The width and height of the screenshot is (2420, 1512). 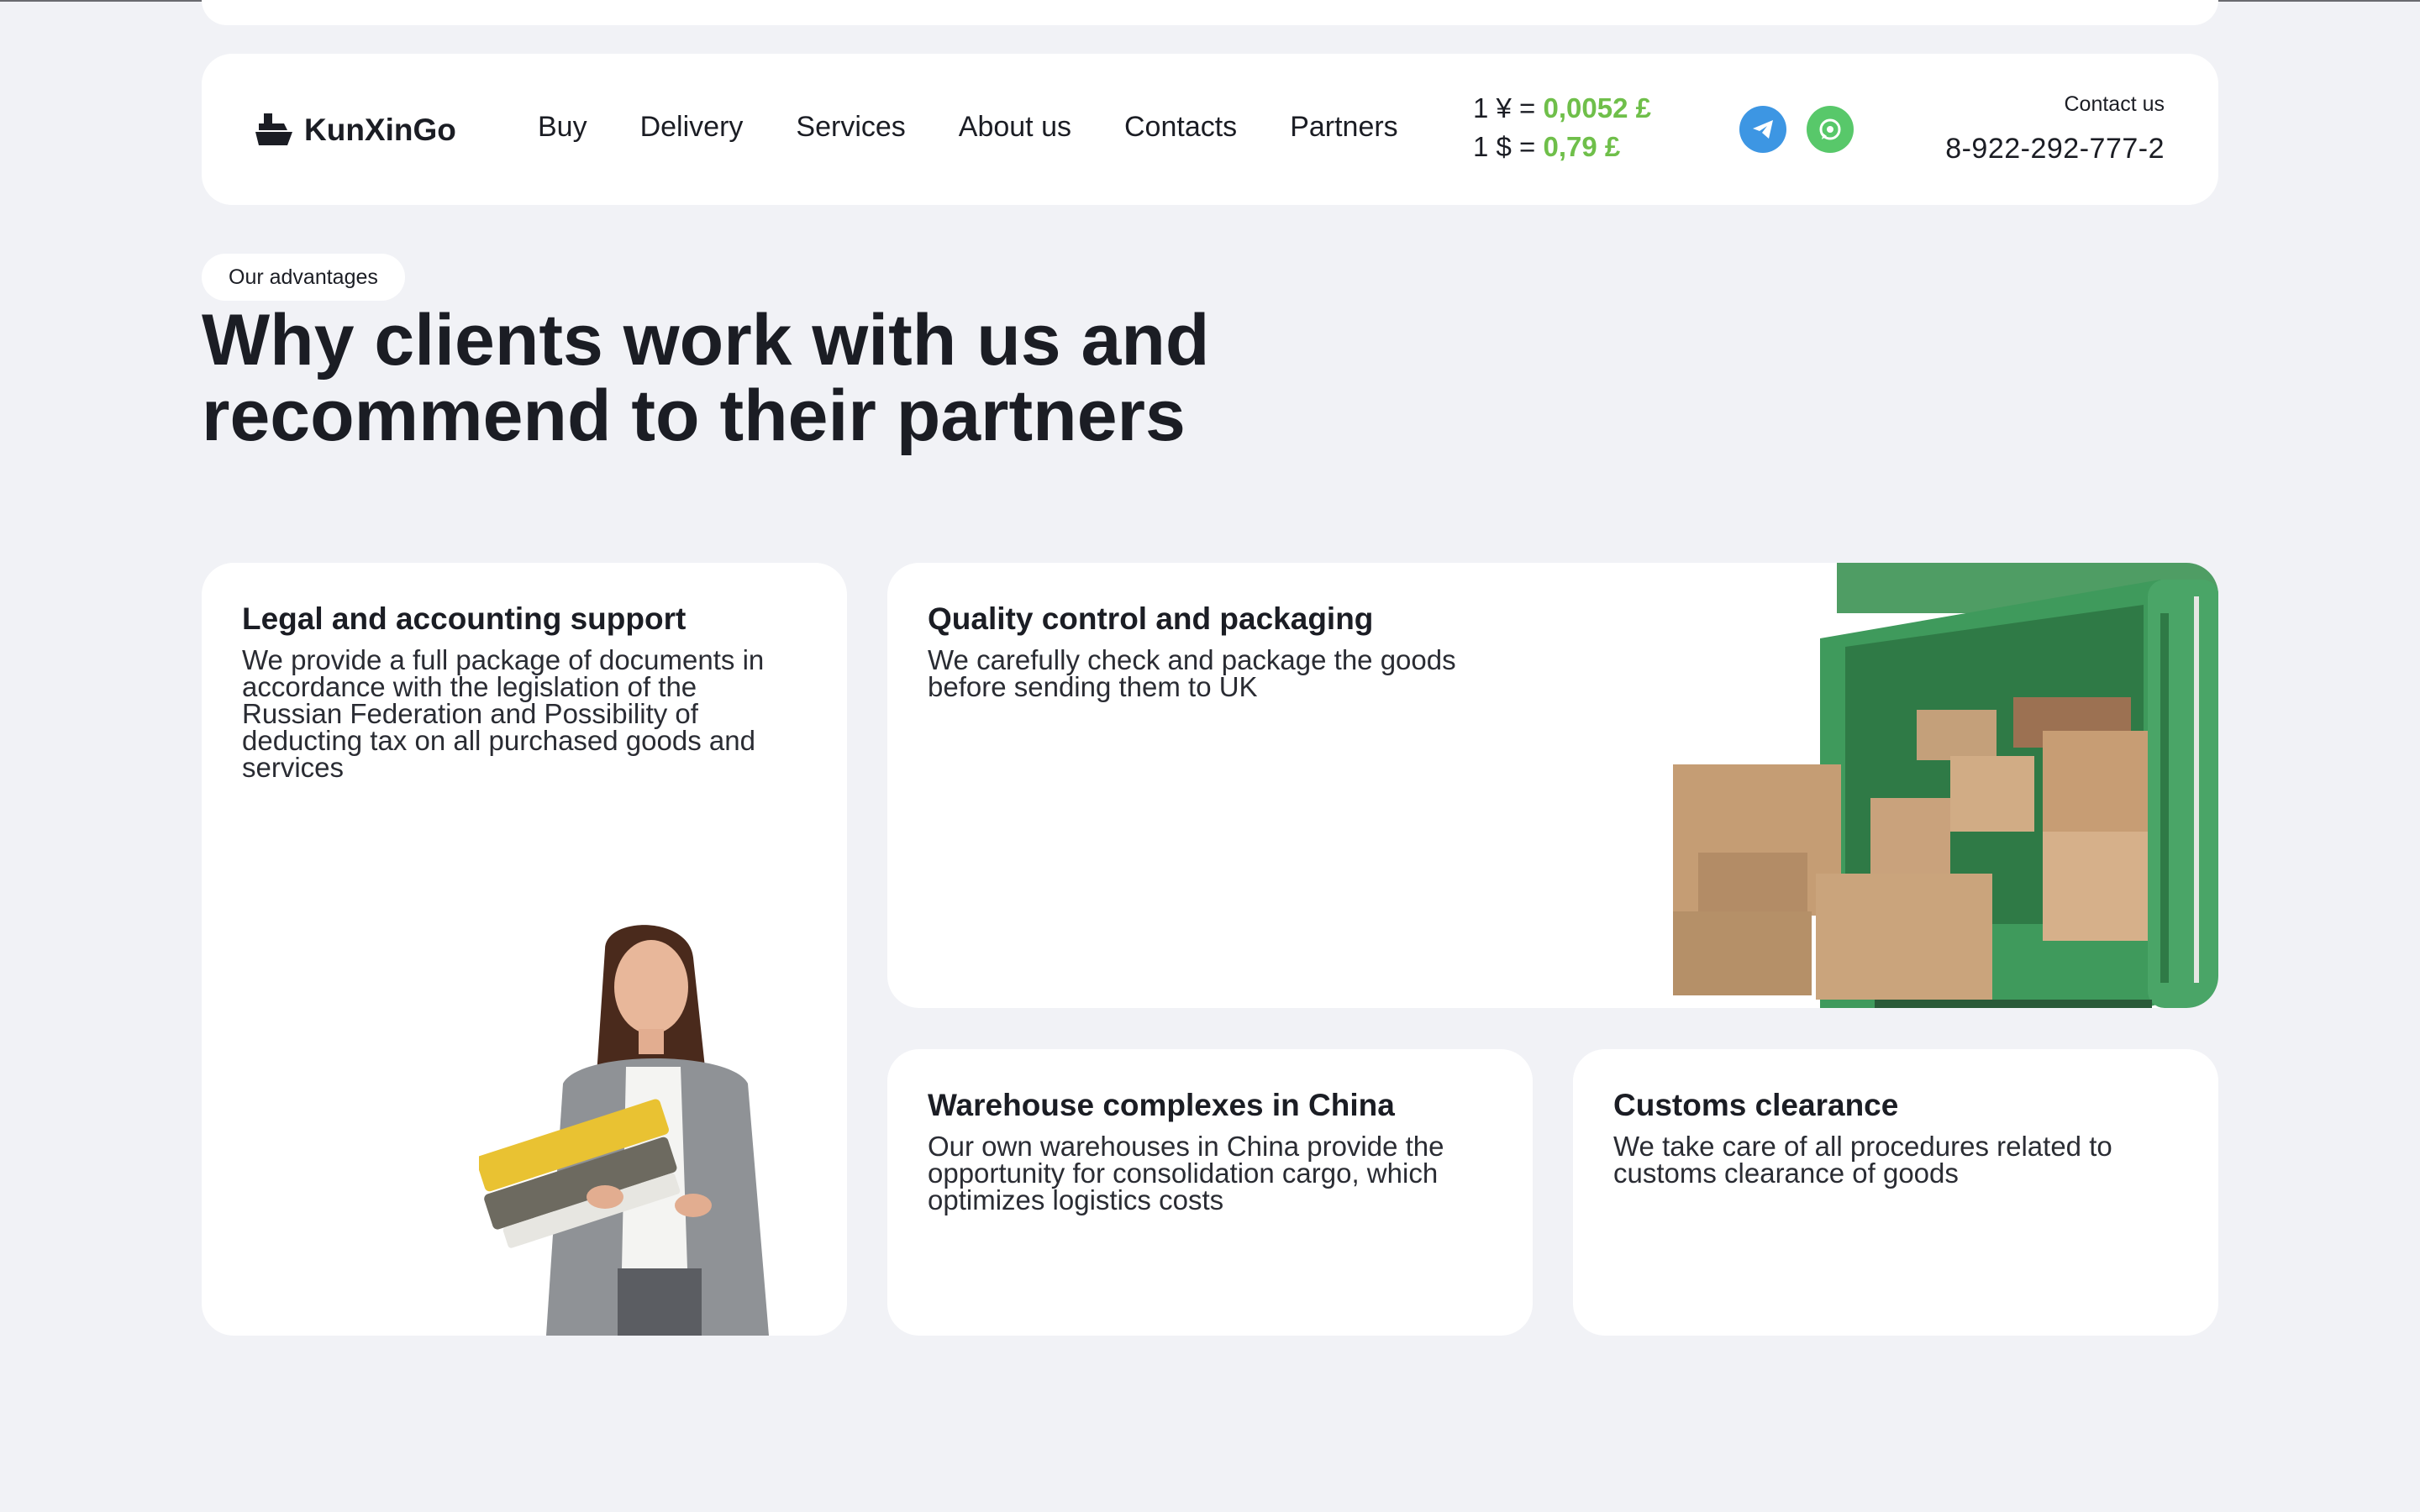 I want to click on rate-dollar: 1 $ = 0,79 £, so click(x=1562, y=147).